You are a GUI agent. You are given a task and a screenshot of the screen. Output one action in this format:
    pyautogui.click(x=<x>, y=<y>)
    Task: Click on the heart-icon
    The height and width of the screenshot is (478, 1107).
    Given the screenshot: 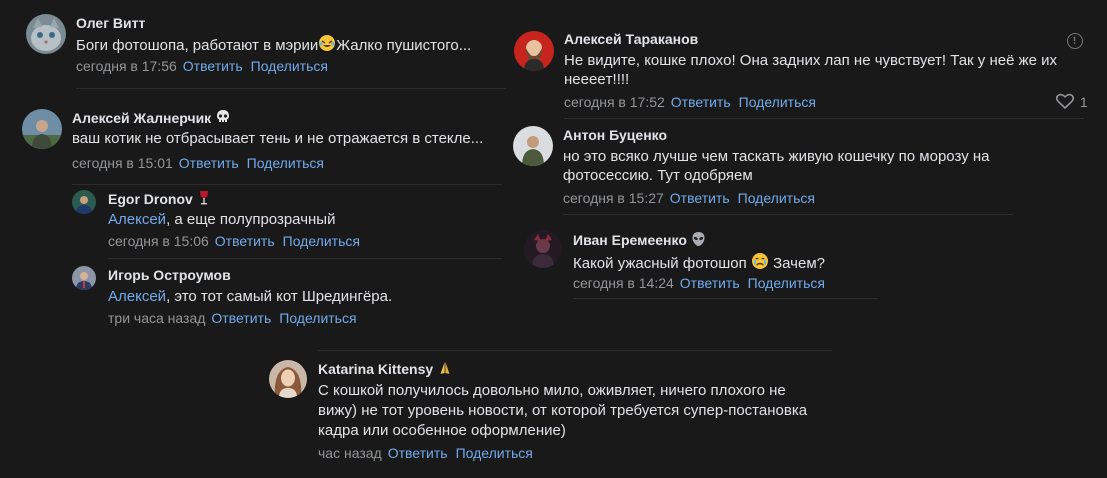 What is the action you would take?
    pyautogui.click(x=1065, y=102)
    